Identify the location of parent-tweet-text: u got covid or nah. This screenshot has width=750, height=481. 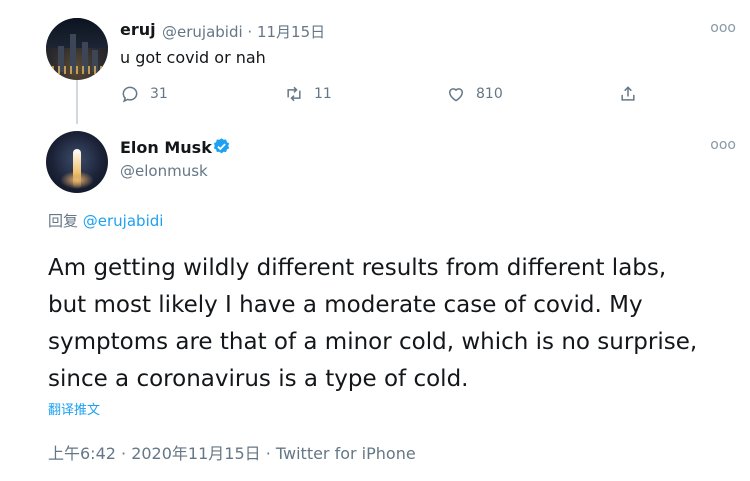
(193, 57).